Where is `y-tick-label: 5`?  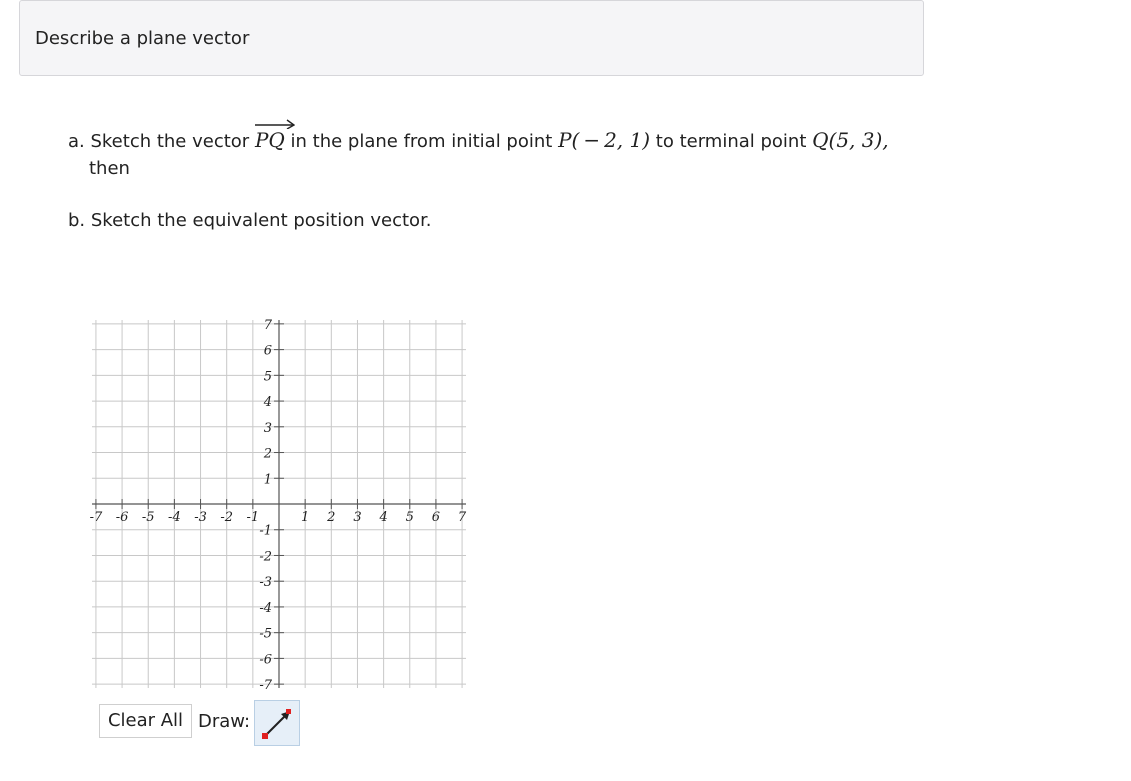
y-tick-label: 5 is located at coordinates (268, 376).